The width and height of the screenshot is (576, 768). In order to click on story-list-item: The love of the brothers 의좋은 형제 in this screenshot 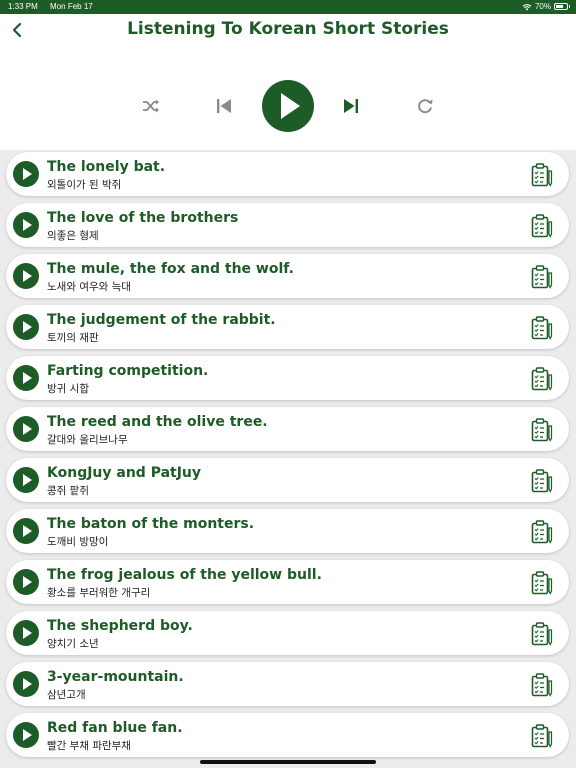, I will do `click(287, 225)`.